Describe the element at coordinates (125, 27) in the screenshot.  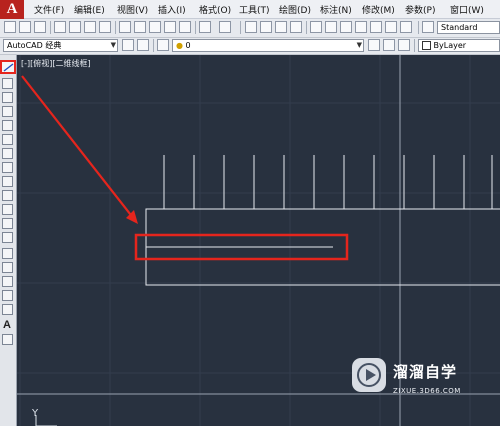
I see `cut-icon` at that location.